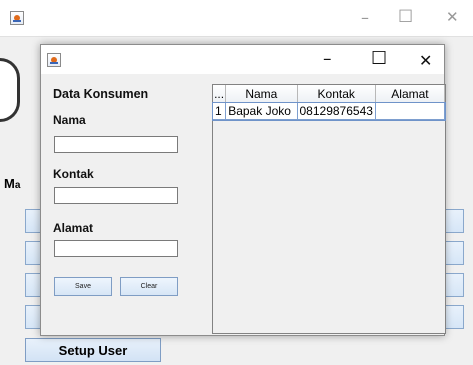 The image size is (473, 365). What do you see at coordinates (116, 144) in the screenshot?
I see `nama-input` at bounding box center [116, 144].